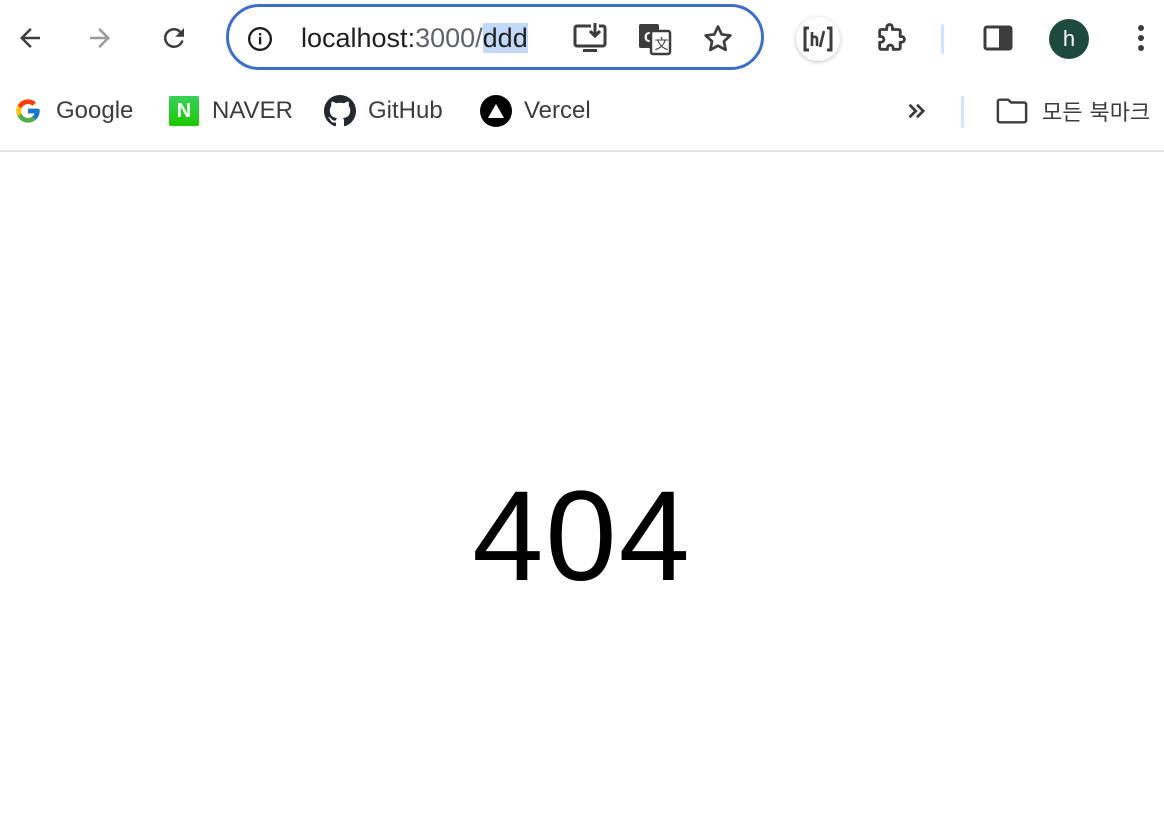 Image resolution: width=1164 pixels, height=832 pixels. What do you see at coordinates (662, 45) in the screenshot?
I see `svg-text: 文` at bounding box center [662, 45].